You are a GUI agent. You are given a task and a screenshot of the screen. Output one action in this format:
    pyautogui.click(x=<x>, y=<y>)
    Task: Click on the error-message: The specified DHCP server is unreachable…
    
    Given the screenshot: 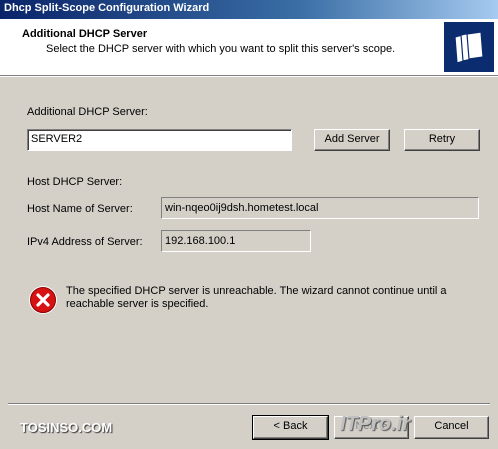 What is the action you would take?
    pyautogui.click(x=256, y=297)
    